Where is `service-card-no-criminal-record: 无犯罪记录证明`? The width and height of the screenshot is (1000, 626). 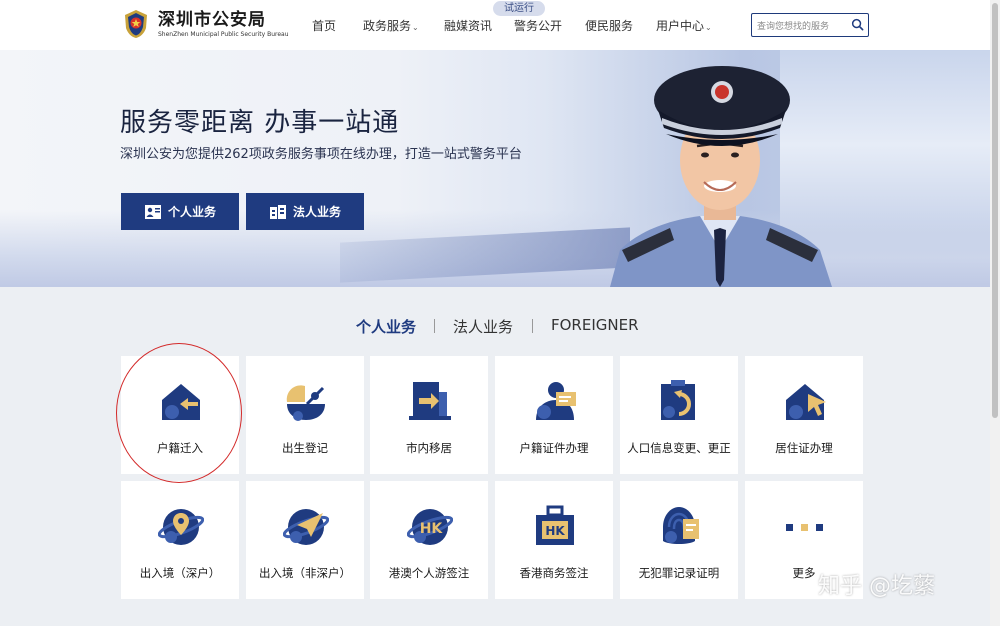 service-card-no-criminal-record: 无犯罪记录证明 is located at coordinates (679, 540).